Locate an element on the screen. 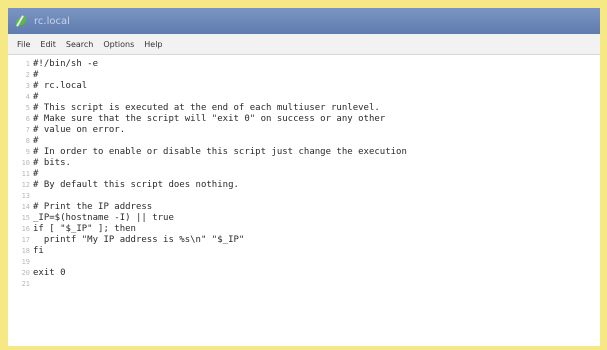 The image size is (607, 350). line-number: 19 is located at coordinates (25, 261).